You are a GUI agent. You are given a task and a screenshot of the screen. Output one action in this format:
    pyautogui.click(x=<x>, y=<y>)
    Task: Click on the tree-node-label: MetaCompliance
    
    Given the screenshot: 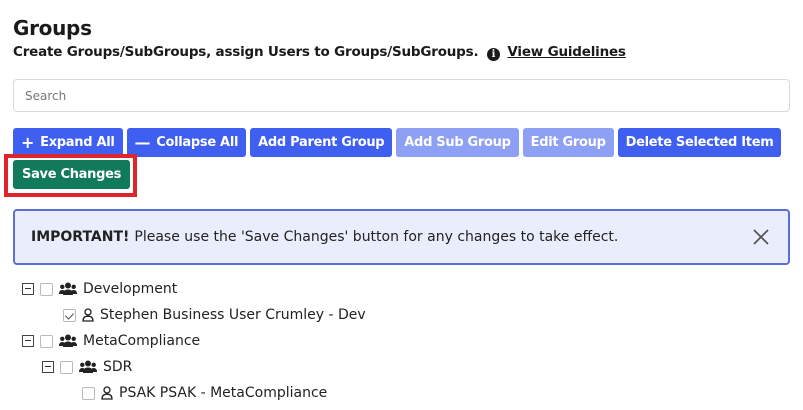 What is the action you would take?
    pyautogui.click(x=142, y=341)
    